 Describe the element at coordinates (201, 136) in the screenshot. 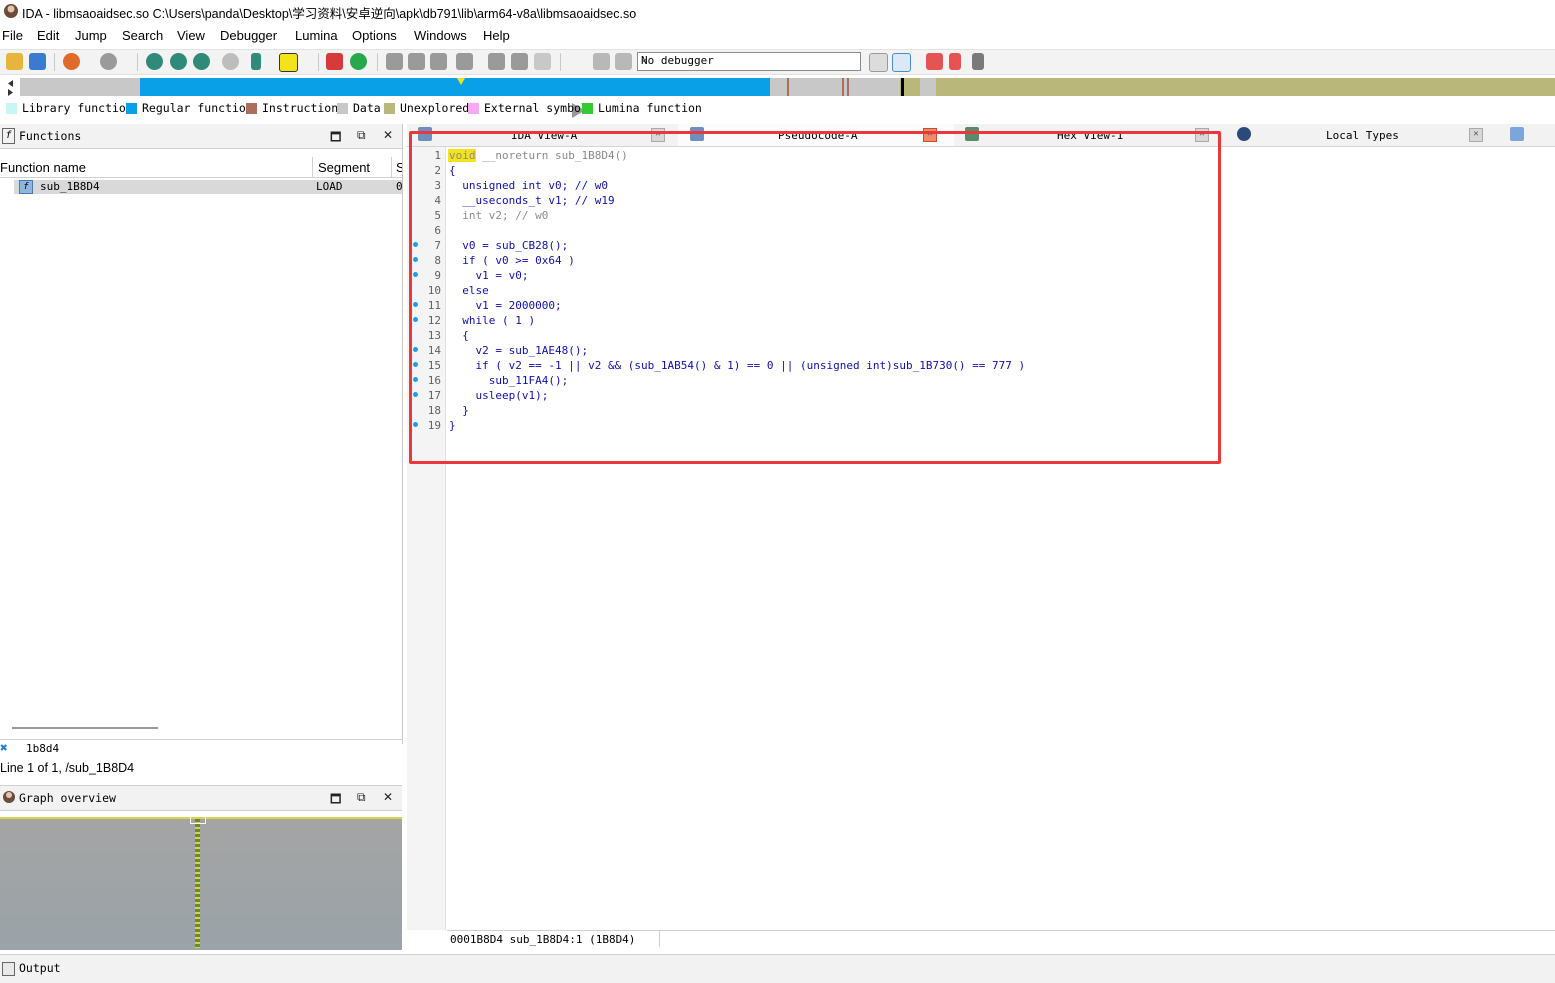

I see `functions-panel-header: f Functions 🗖 ⧉ ✕` at that location.